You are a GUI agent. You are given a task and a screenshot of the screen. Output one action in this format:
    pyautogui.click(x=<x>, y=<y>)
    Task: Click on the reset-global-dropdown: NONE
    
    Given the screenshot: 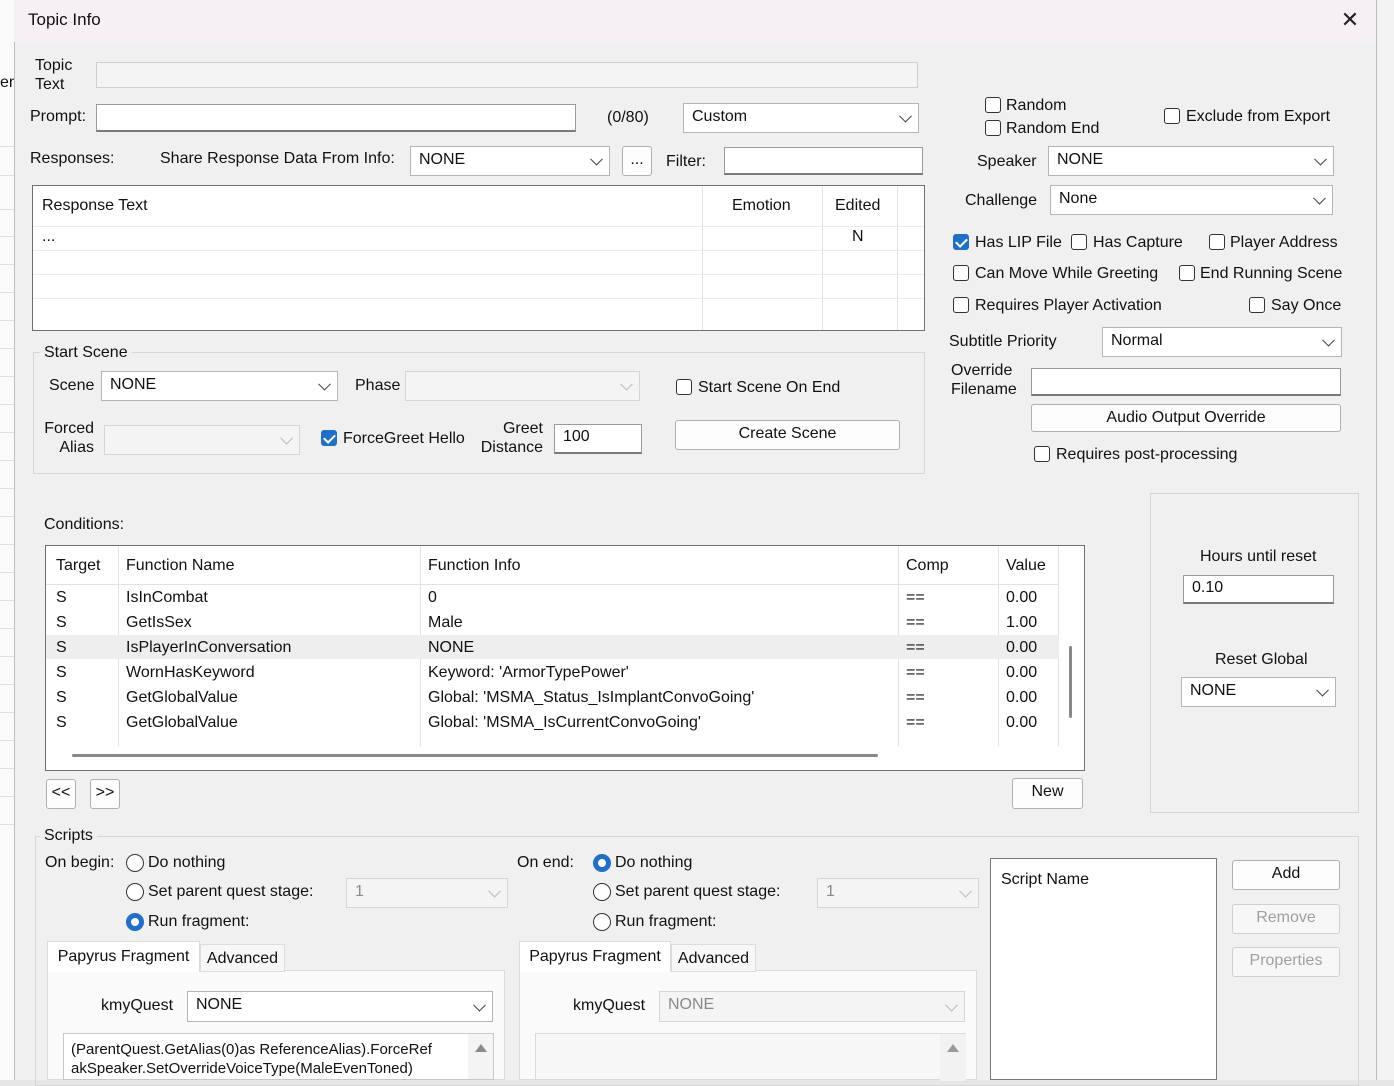 What is the action you would take?
    pyautogui.click(x=1258, y=692)
    